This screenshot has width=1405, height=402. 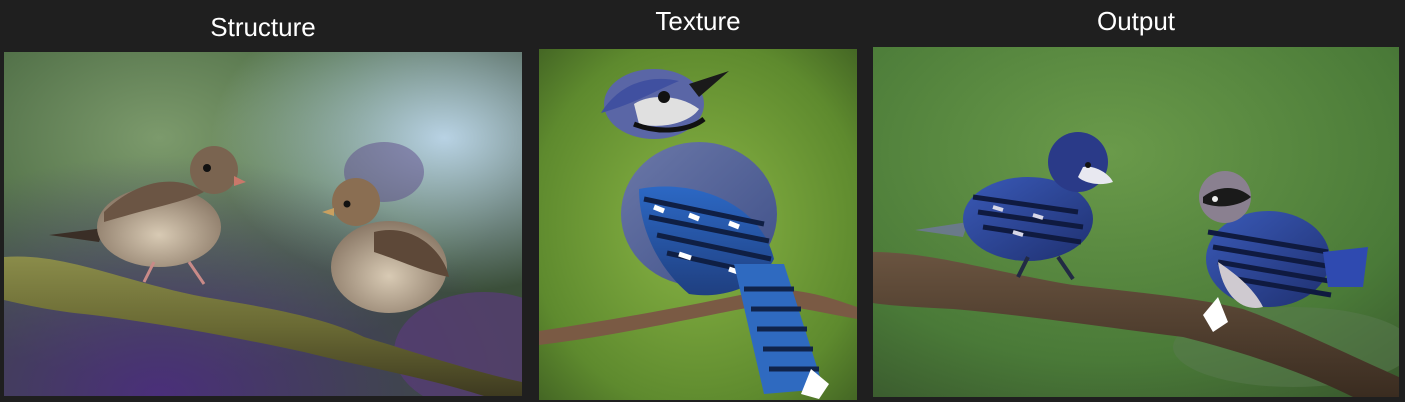 What do you see at coordinates (1136, 21) in the screenshot?
I see `output-label: Output` at bounding box center [1136, 21].